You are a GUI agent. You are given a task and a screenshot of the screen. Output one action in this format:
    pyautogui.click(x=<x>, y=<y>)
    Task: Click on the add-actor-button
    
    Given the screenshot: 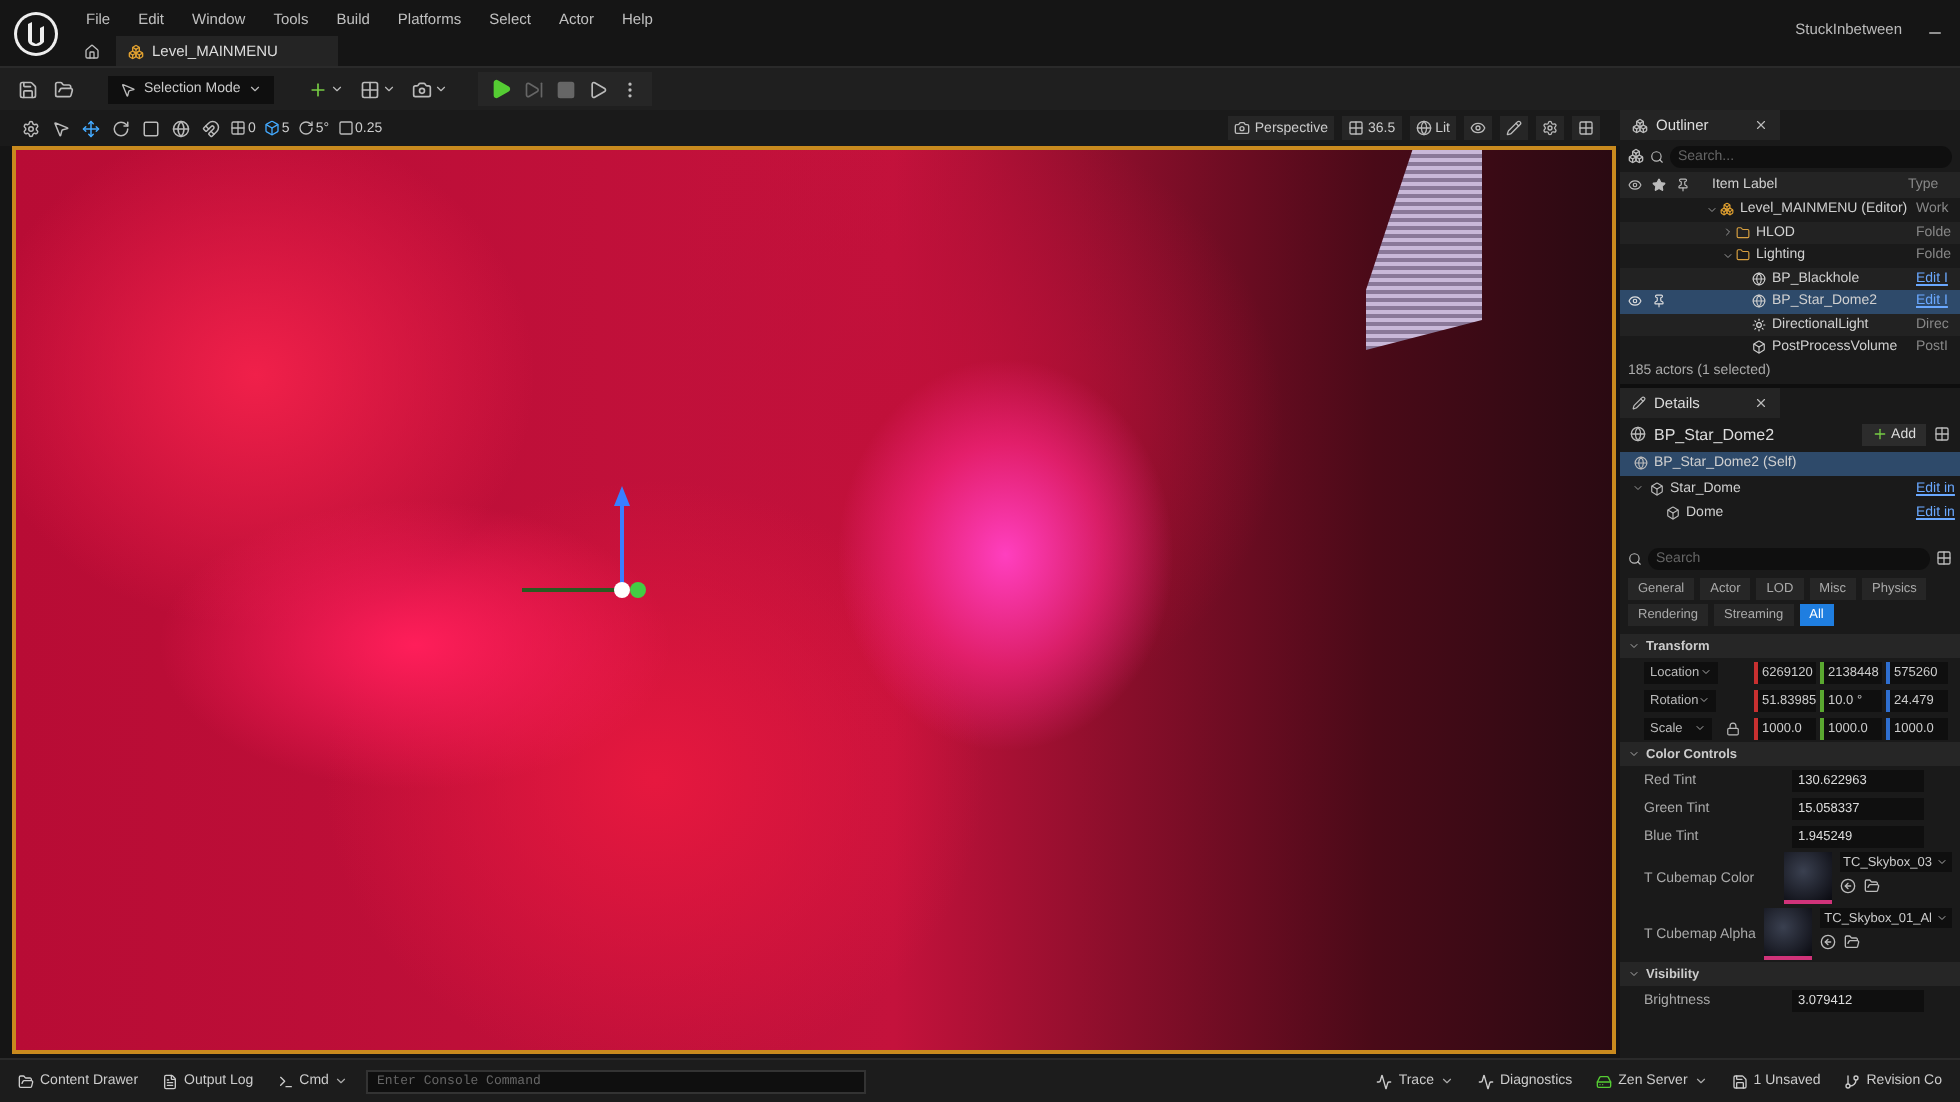 What is the action you would take?
    pyautogui.click(x=326, y=89)
    